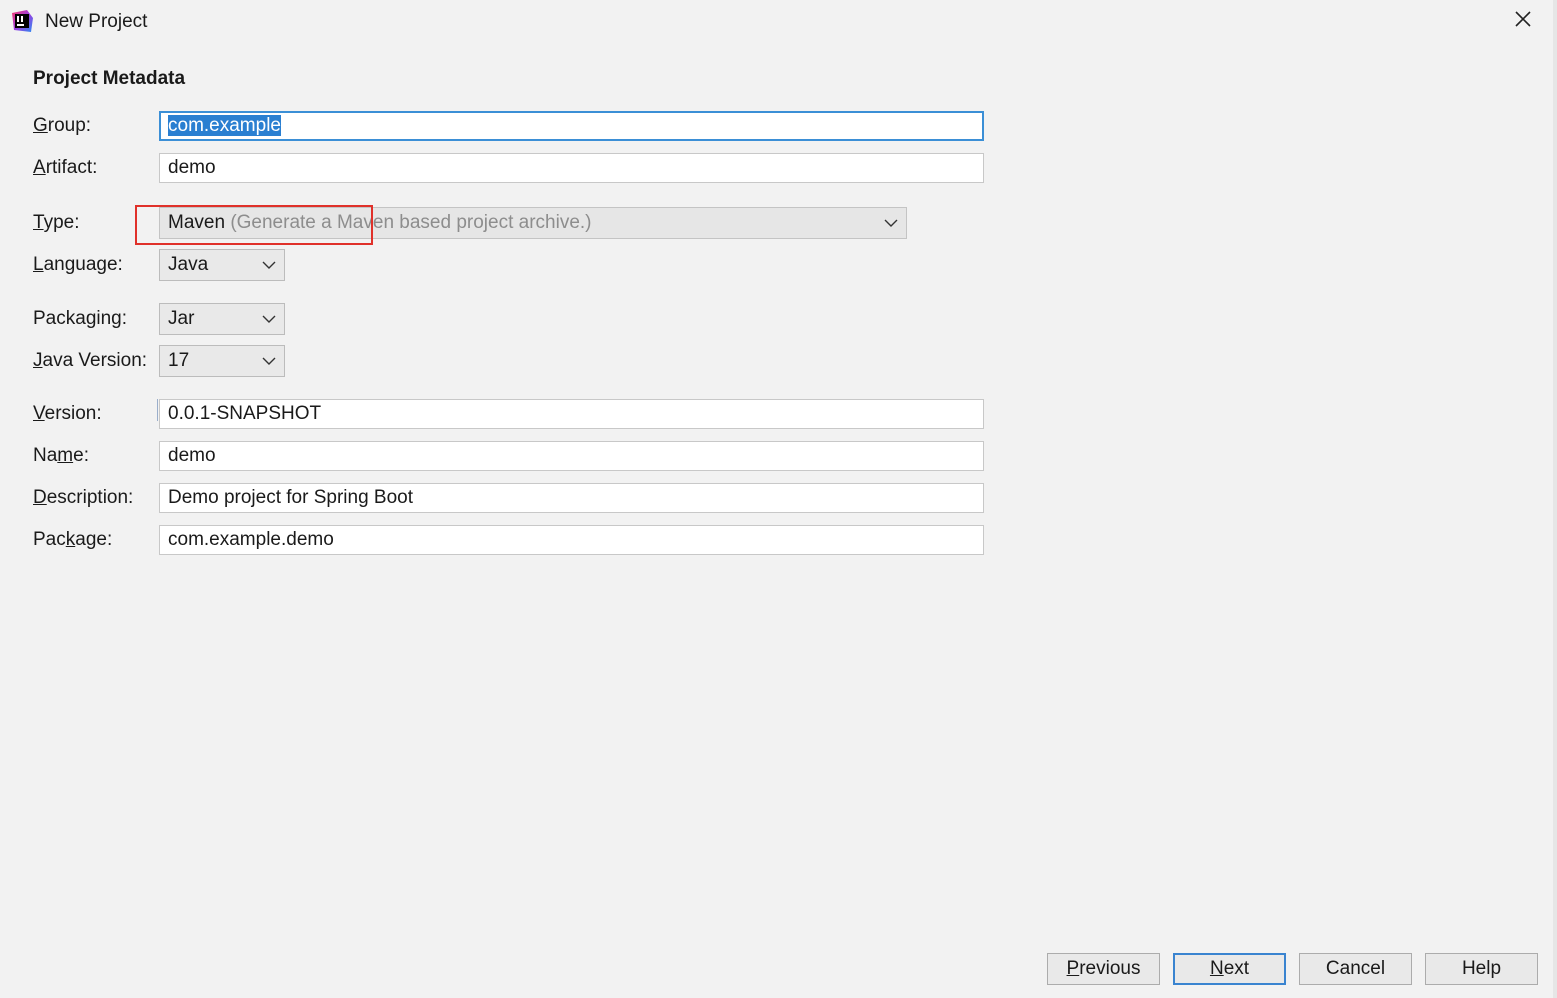 This screenshot has height=998, width=1557. I want to click on description-label: Description:, so click(83, 497).